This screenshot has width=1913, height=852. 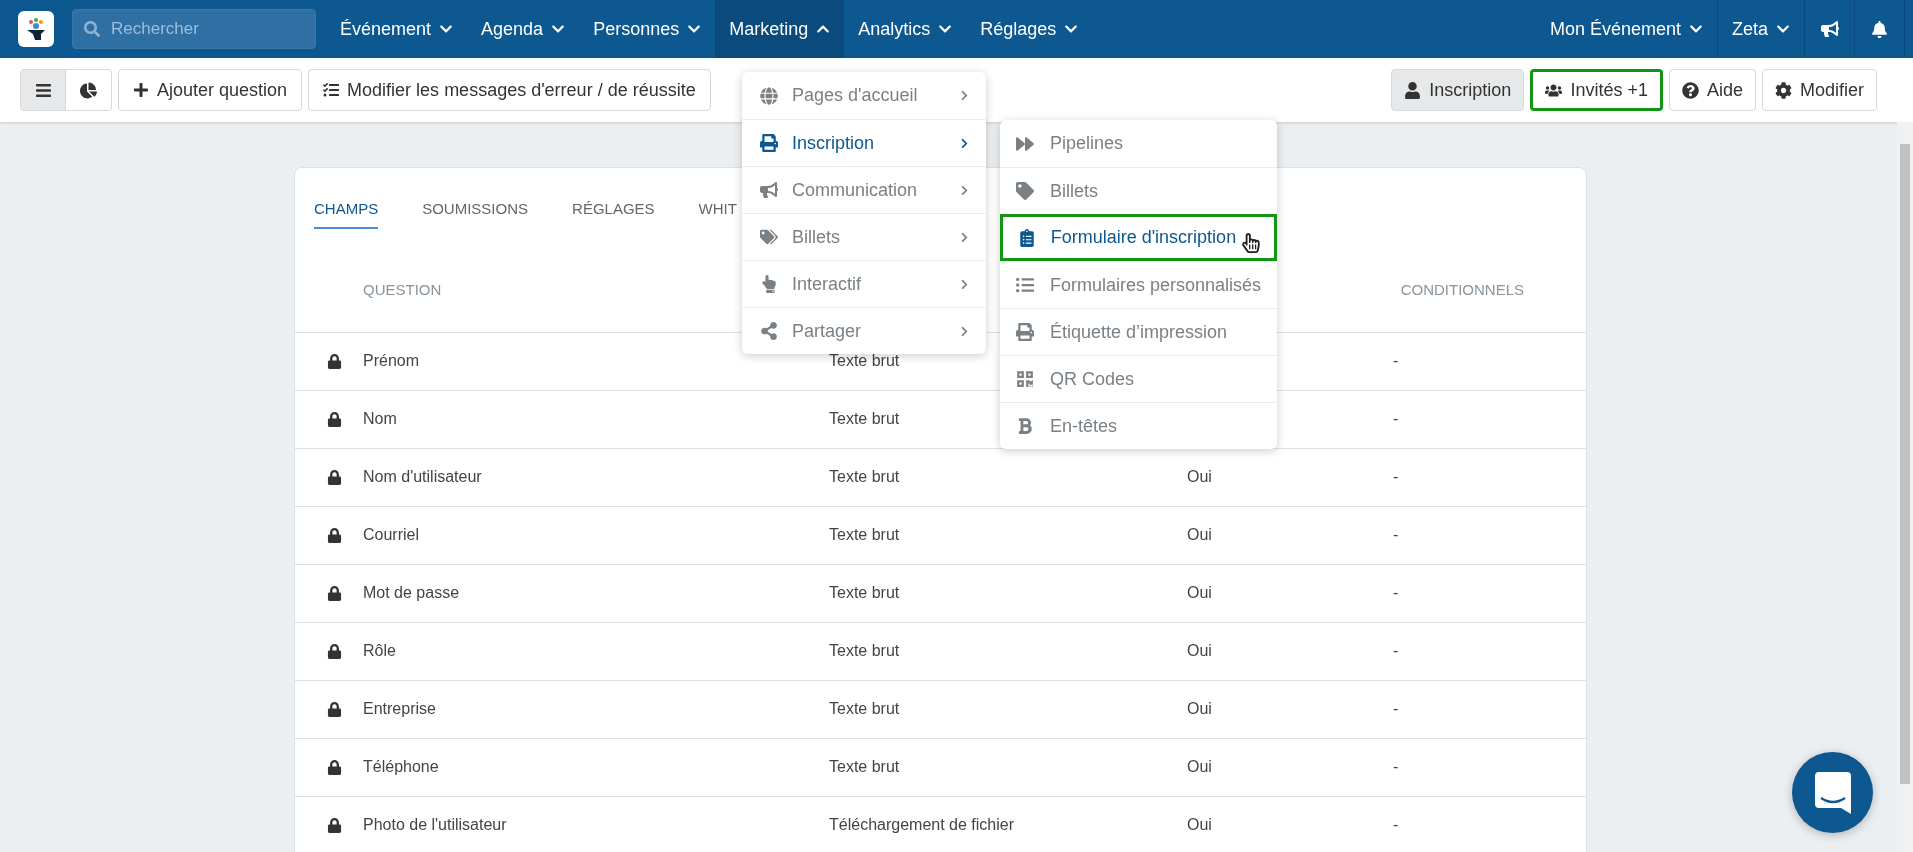 What do you see at coordinates (210, 90) in the screenshot?
I see `toolbar-button: Ajouter question` at bounding box center [210, 90].